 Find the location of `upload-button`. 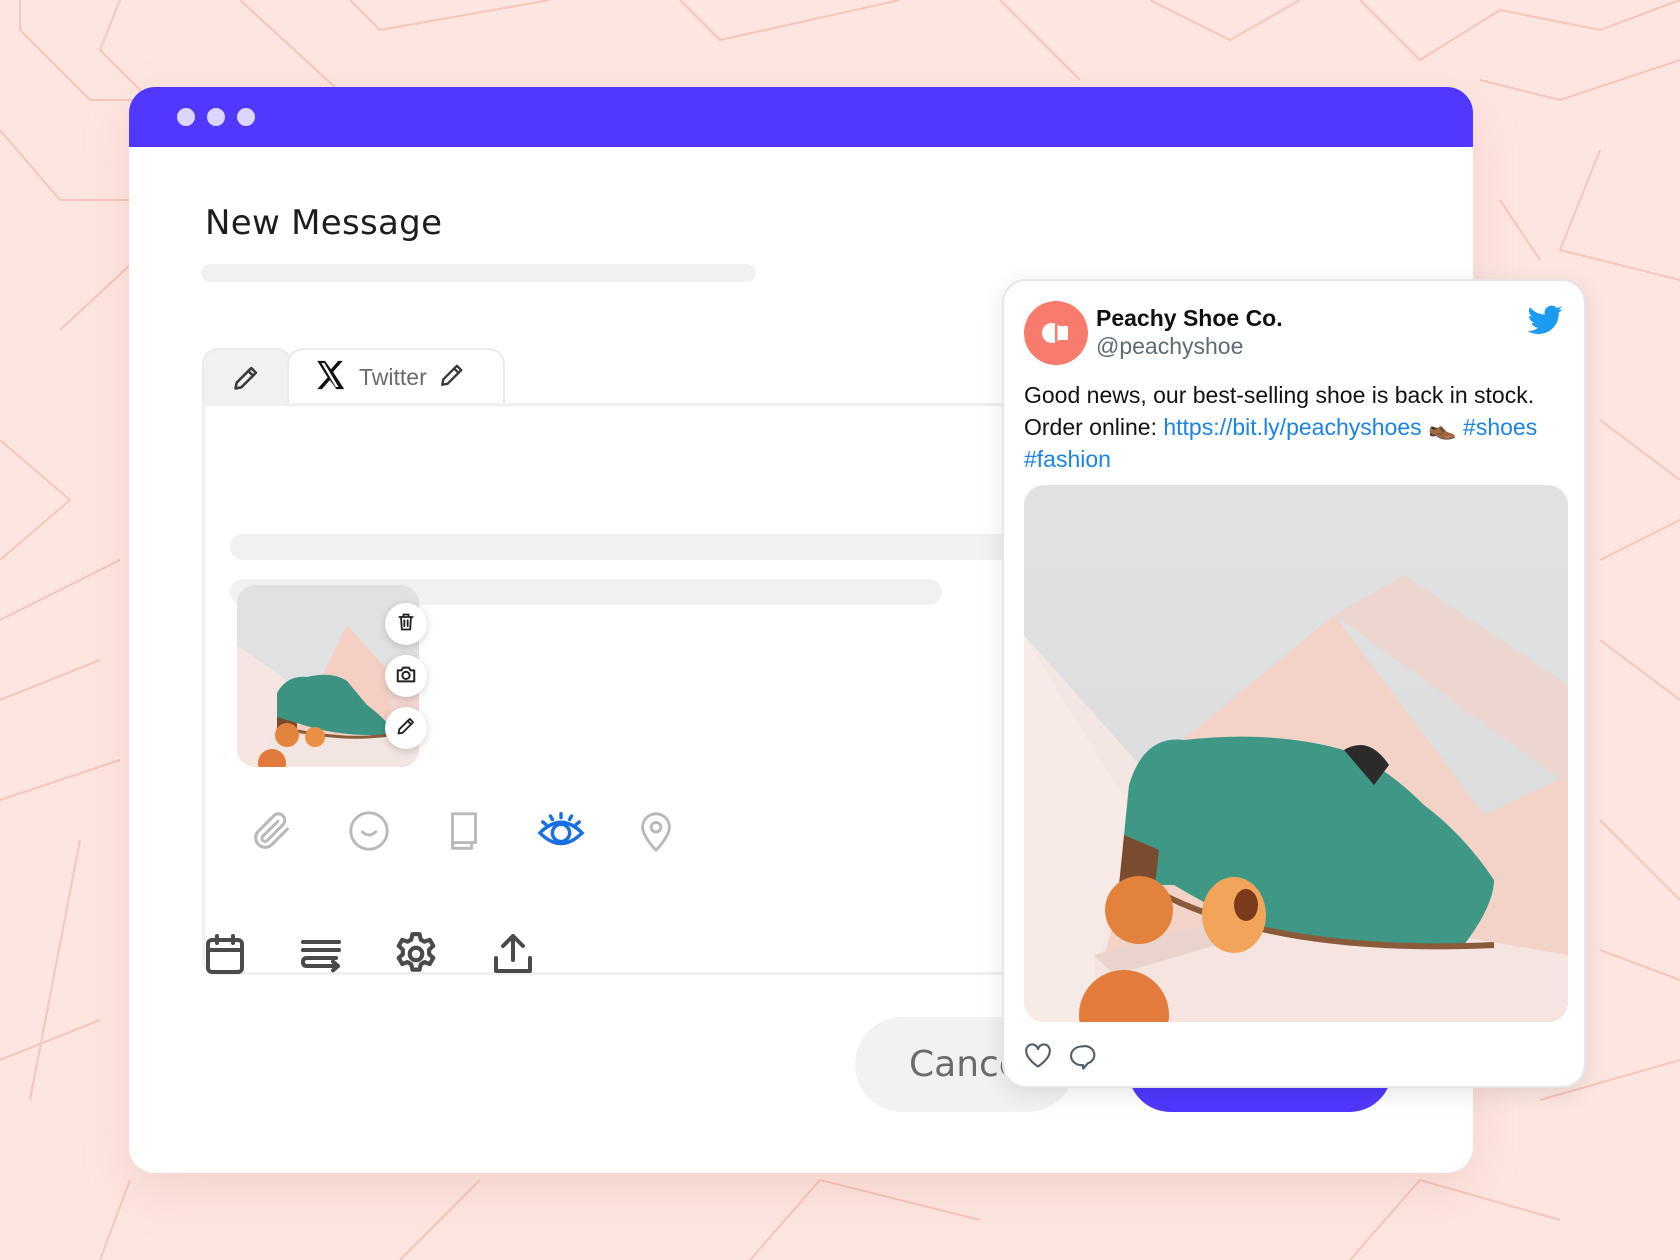

upload-button is located at coordinates (513, 956).